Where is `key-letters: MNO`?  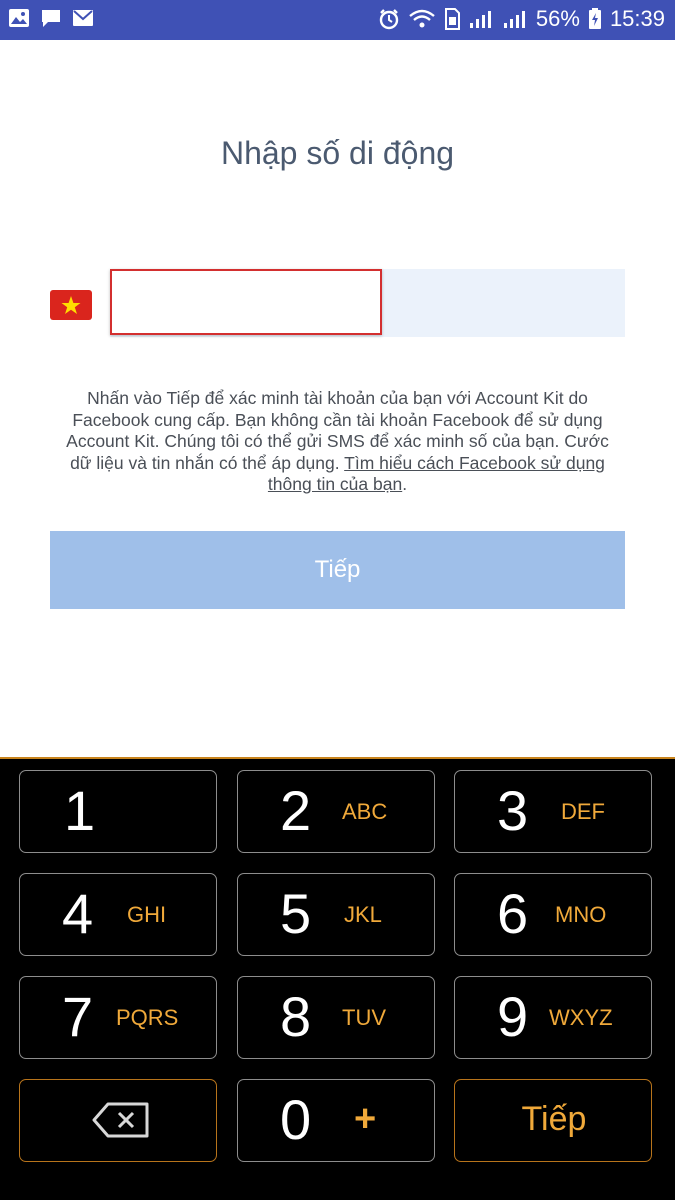
key-letters: MNO is located at coordinates (581, 914).